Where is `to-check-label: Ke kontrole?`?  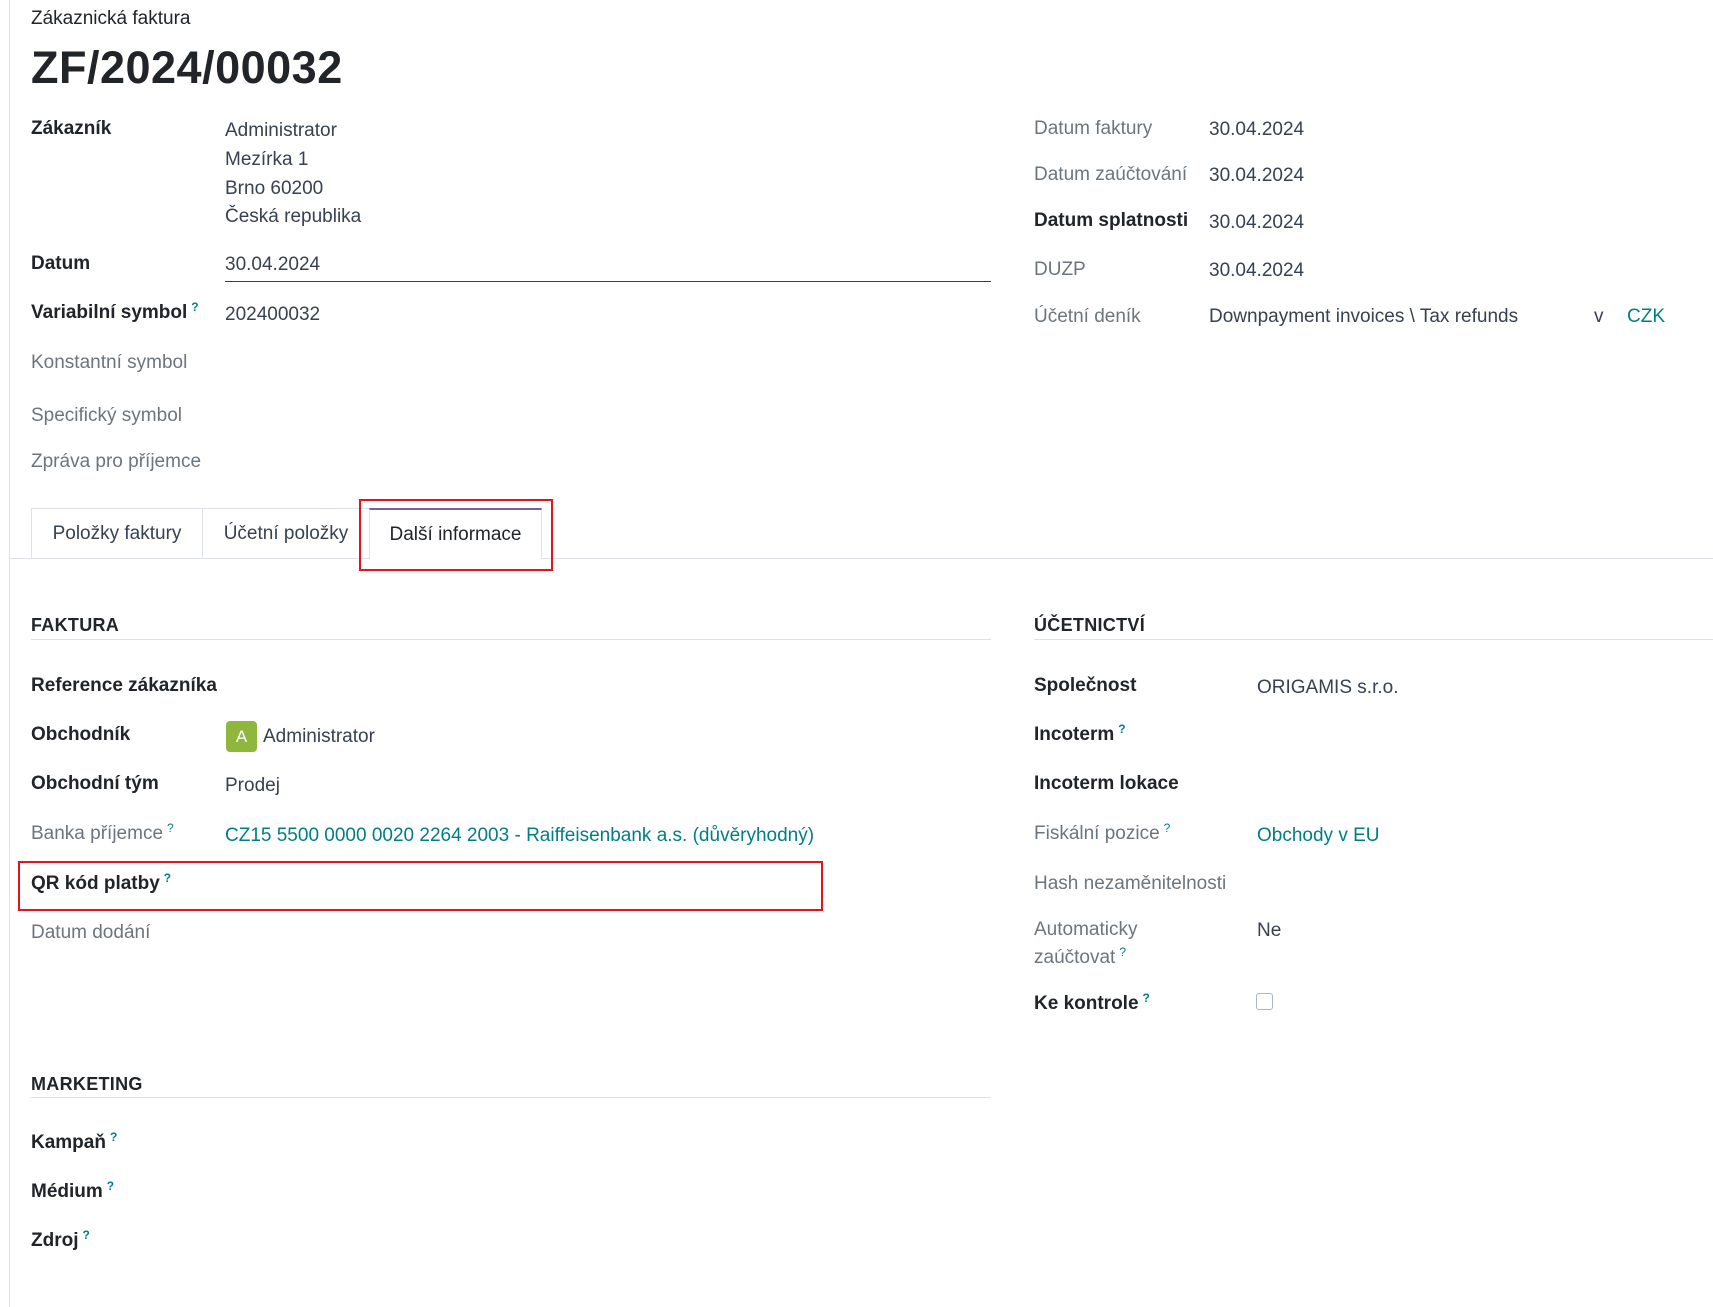
to-check-label: Ke kontrole? is located at coordinates (1092, 1002).